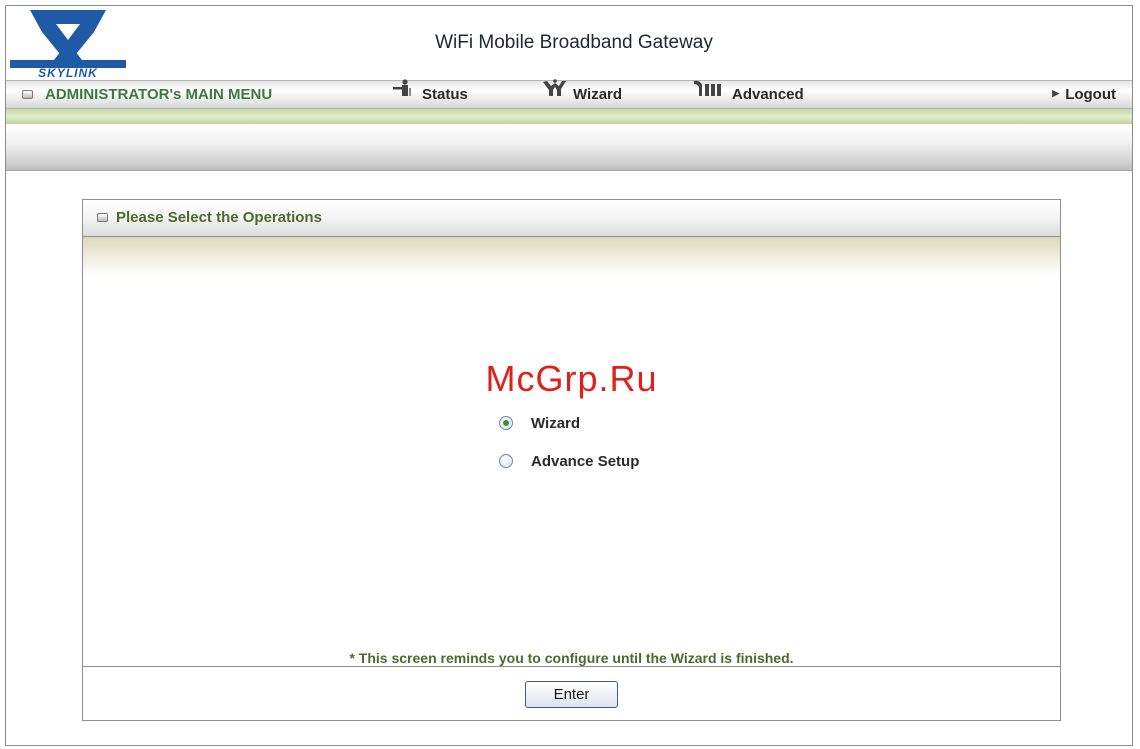 This screenshot has width=1140, height=749. I want to click on nav-logout: ▶ Logout, so click(1084, 94).